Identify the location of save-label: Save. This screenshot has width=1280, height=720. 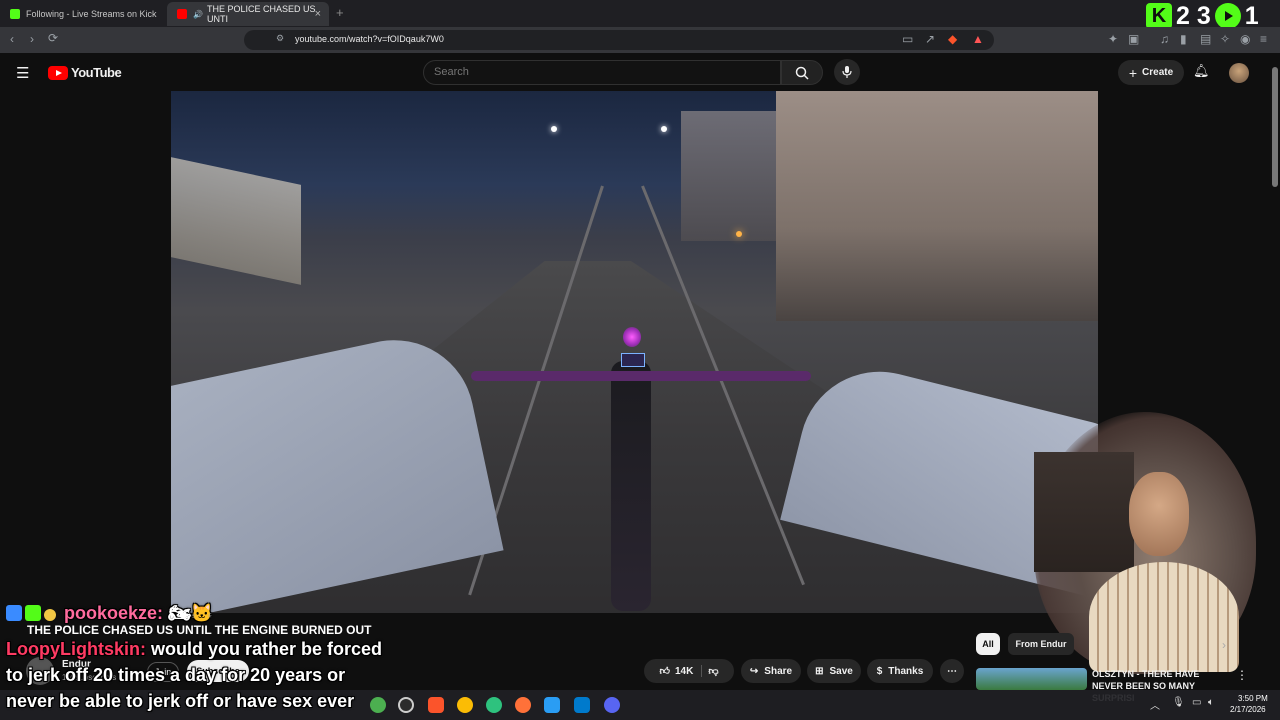
(841, 671).